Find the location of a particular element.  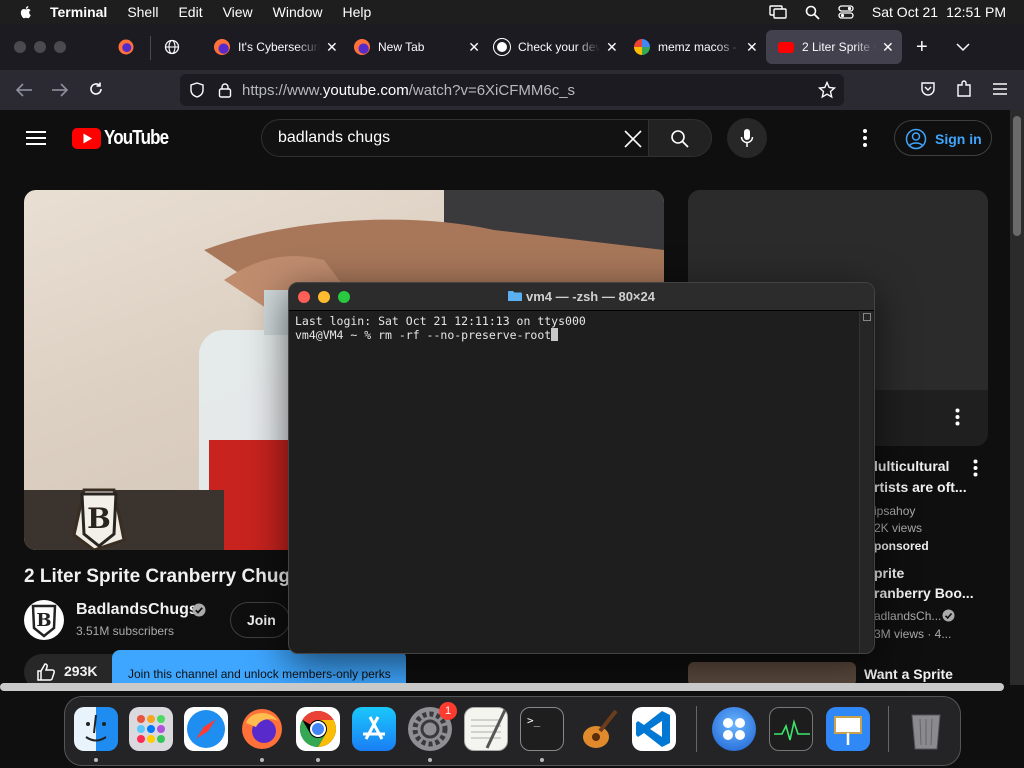

apple-icon is located at coordinates (26, 12).